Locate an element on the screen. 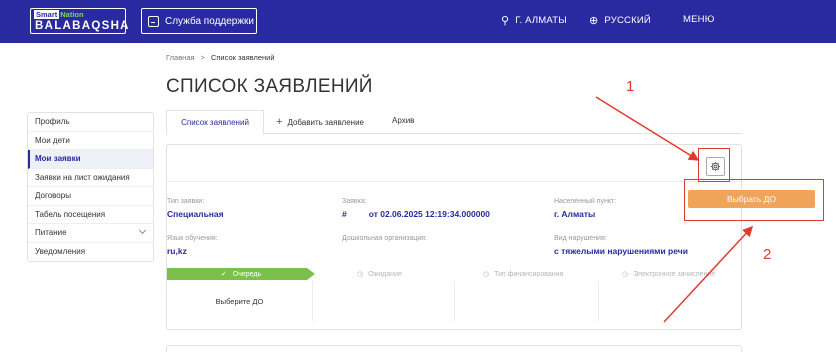 This screenshot has height=352, width=836. field-value: с тяжелыми нарушениями речи is located at coordinates (621, 251).